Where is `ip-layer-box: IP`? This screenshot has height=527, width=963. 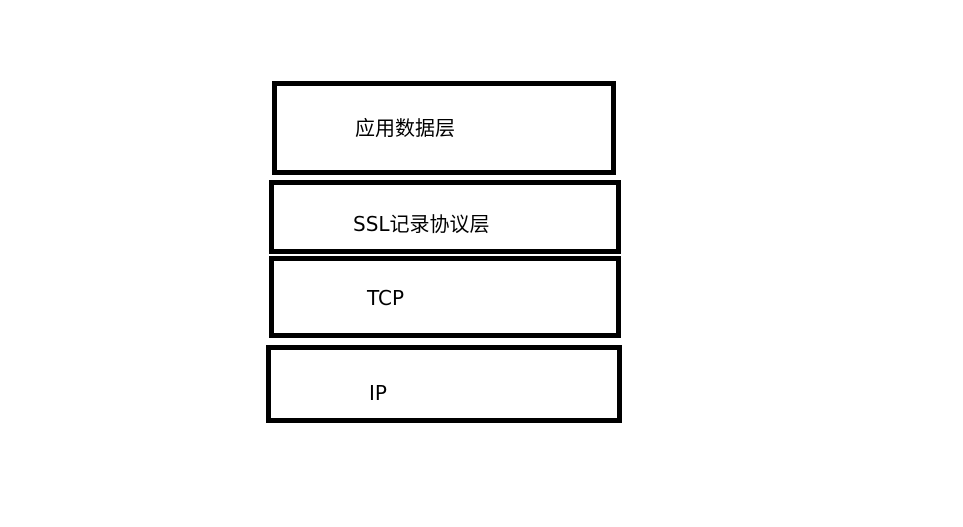
ip-layer-box: IP is located at coordinates (444, 384).